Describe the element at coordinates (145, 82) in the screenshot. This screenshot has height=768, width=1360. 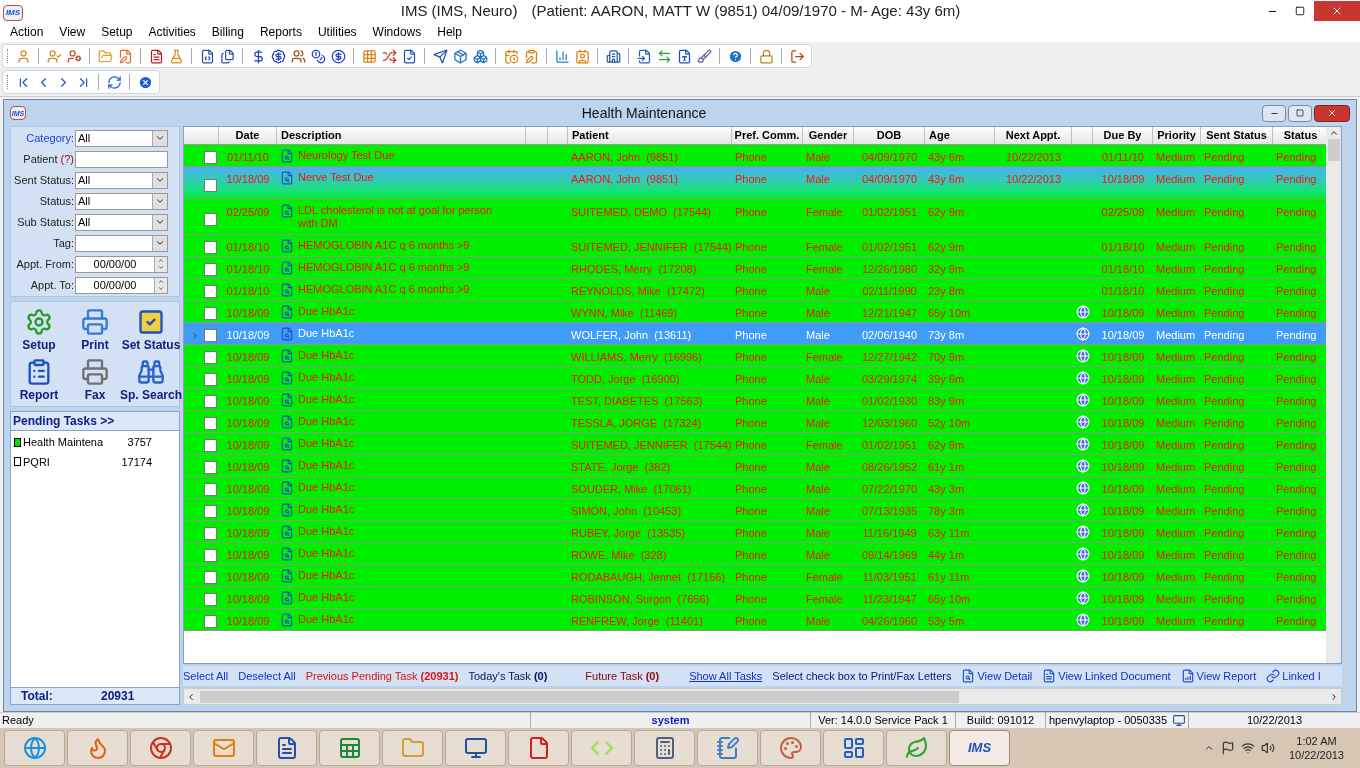
I see `close-icon` at that location.